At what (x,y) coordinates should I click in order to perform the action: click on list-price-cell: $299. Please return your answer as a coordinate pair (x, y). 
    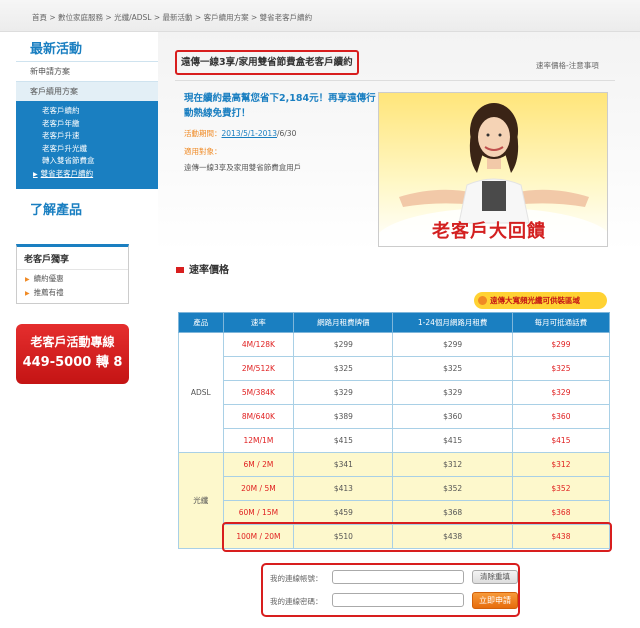
    Looking at the image, I should click on (343, 344).